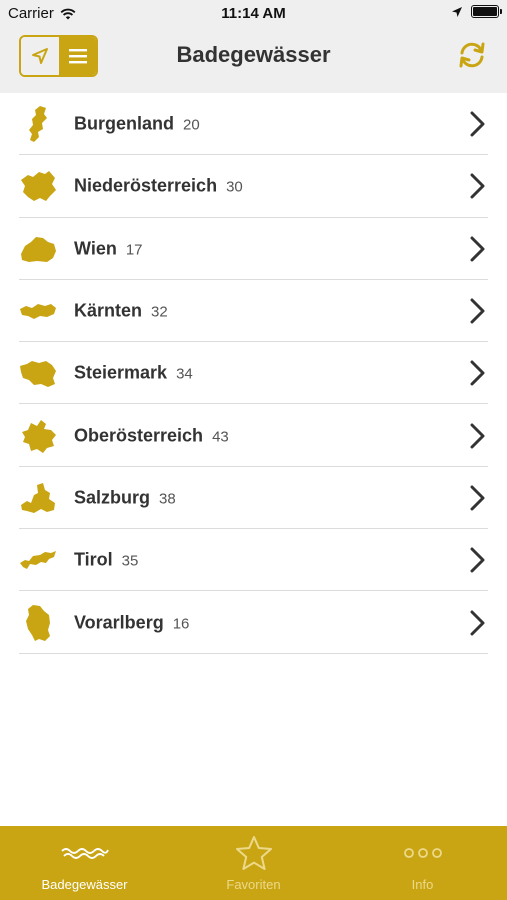  I want to click on oberoesterreich-map-icon, so click(38, 436).